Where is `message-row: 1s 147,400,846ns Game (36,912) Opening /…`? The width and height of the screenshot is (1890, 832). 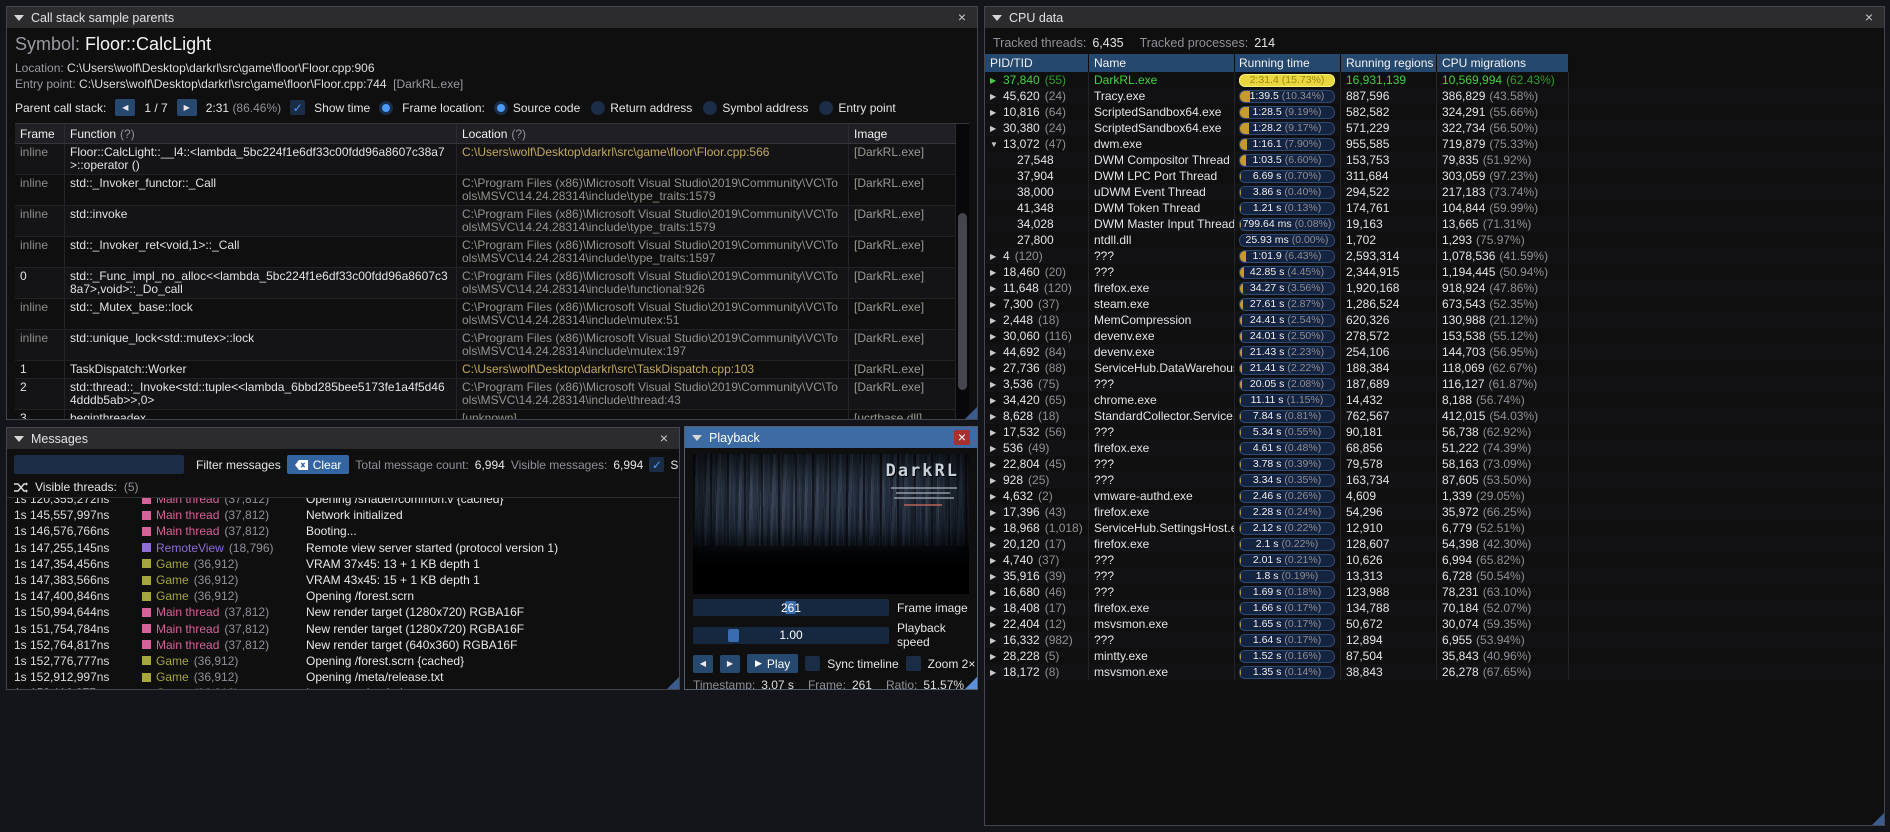 message-row: 1s 147,400,846ns Game (36,912) Opening /… is located at coordinates (343, 596).